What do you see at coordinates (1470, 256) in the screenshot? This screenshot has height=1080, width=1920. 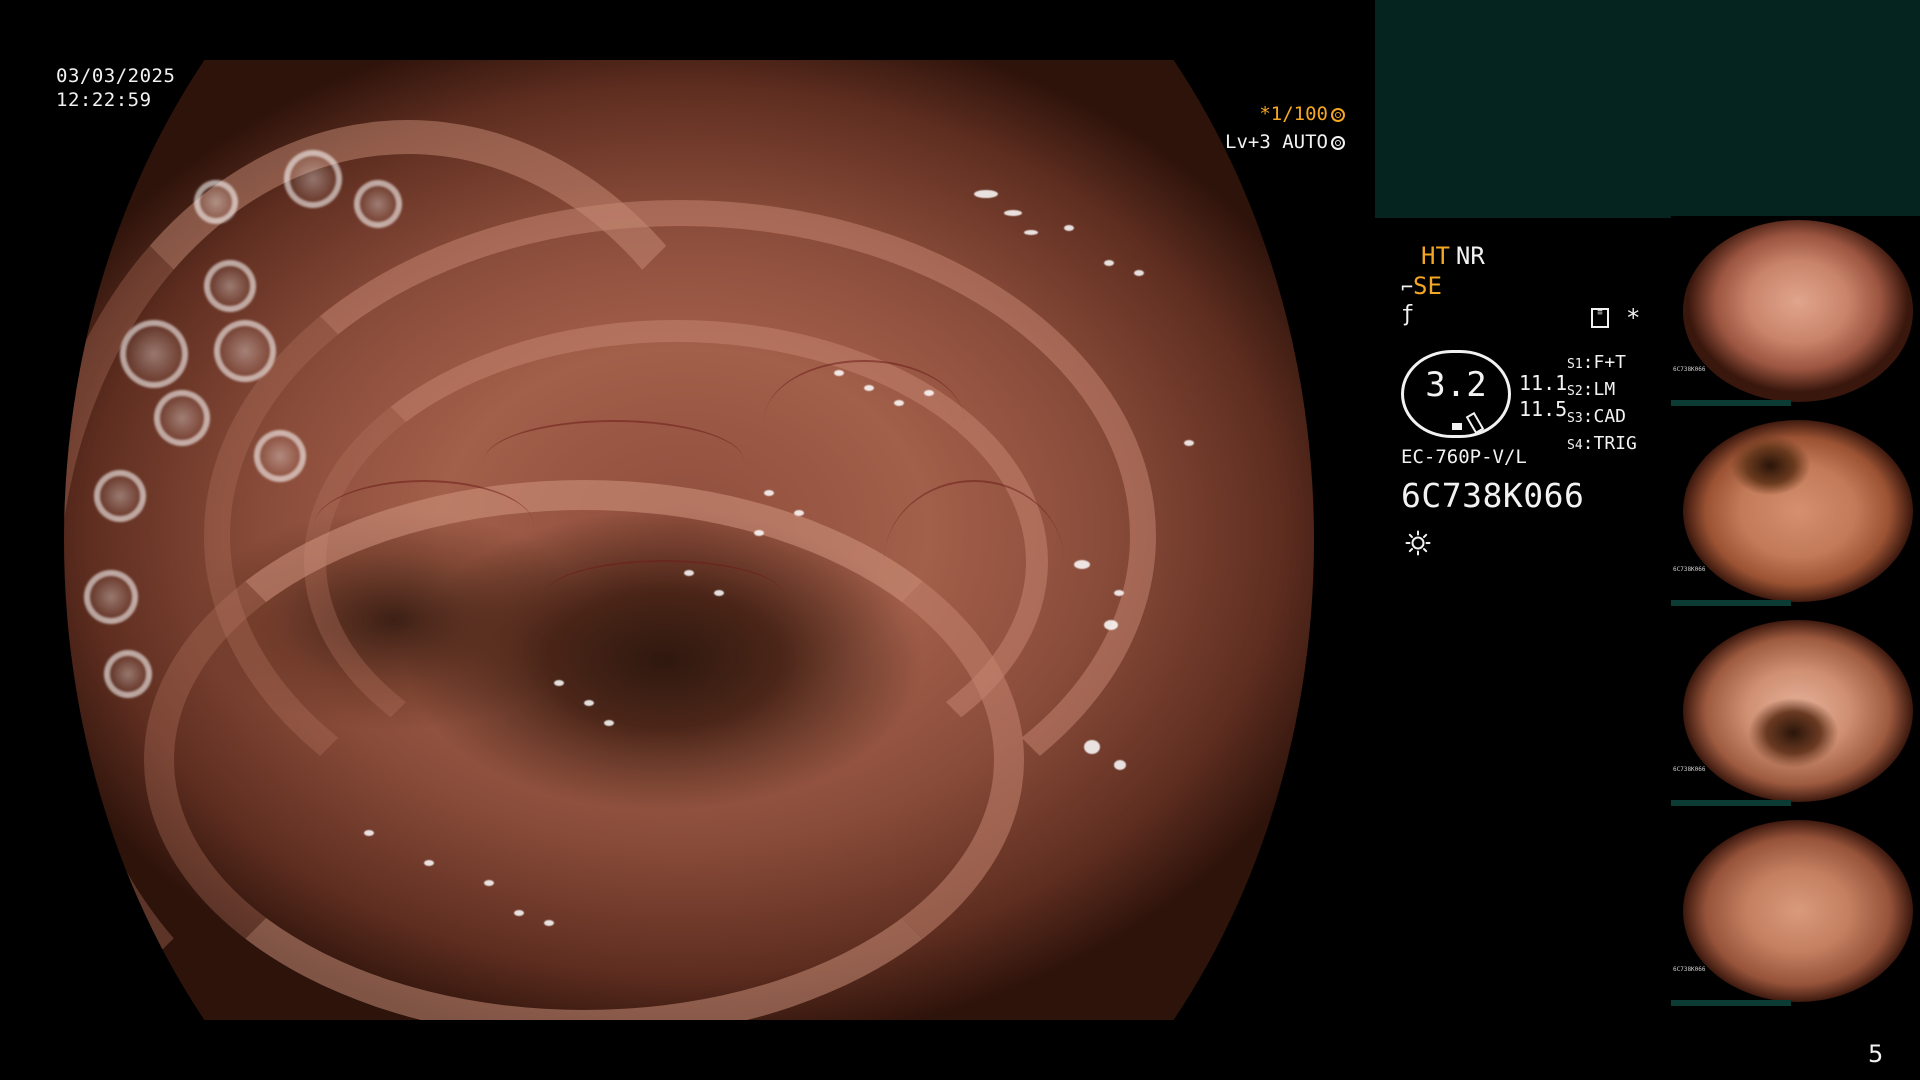 I see `nr-flag: NR` at bounding box center [1470, 256].